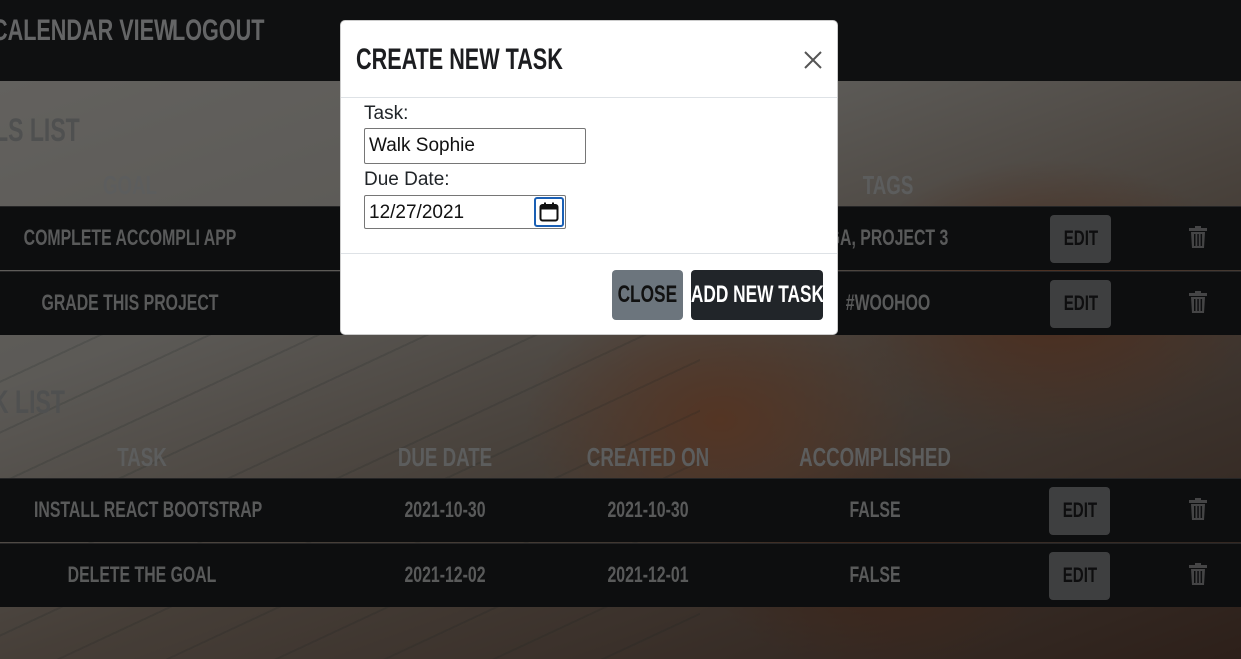 The height and width of the screenshot is (659, 1241). I want to click on close-icon, so click(813, 60).